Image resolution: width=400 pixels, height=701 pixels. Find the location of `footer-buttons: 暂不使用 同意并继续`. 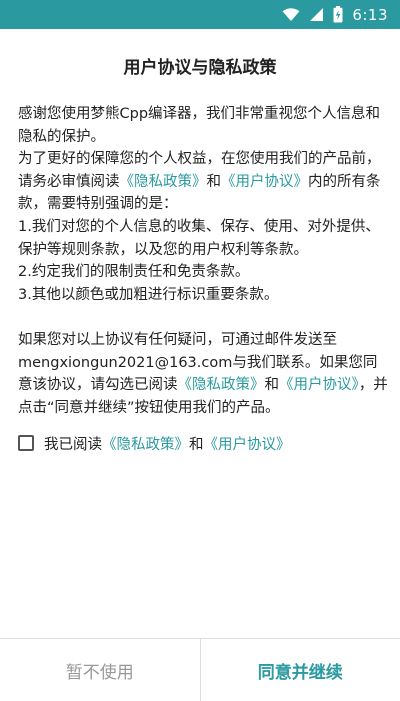

footer-buttons: 暂不使用 同意并继续 is located at coordinates (200, 669).